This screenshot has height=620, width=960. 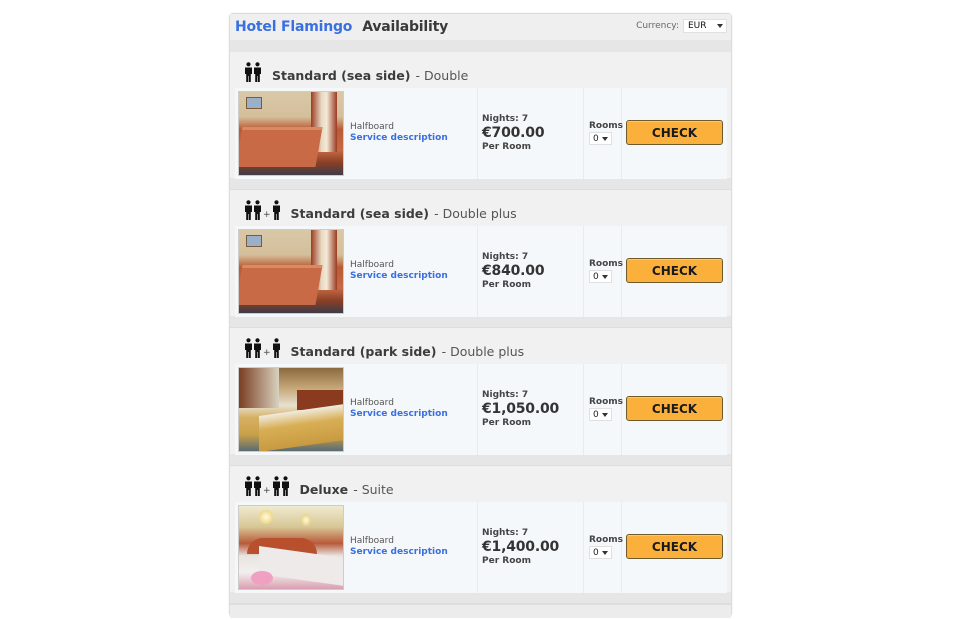 I want to click on room-title: Standard (sea side) - Double, so click(x=480, y=70).